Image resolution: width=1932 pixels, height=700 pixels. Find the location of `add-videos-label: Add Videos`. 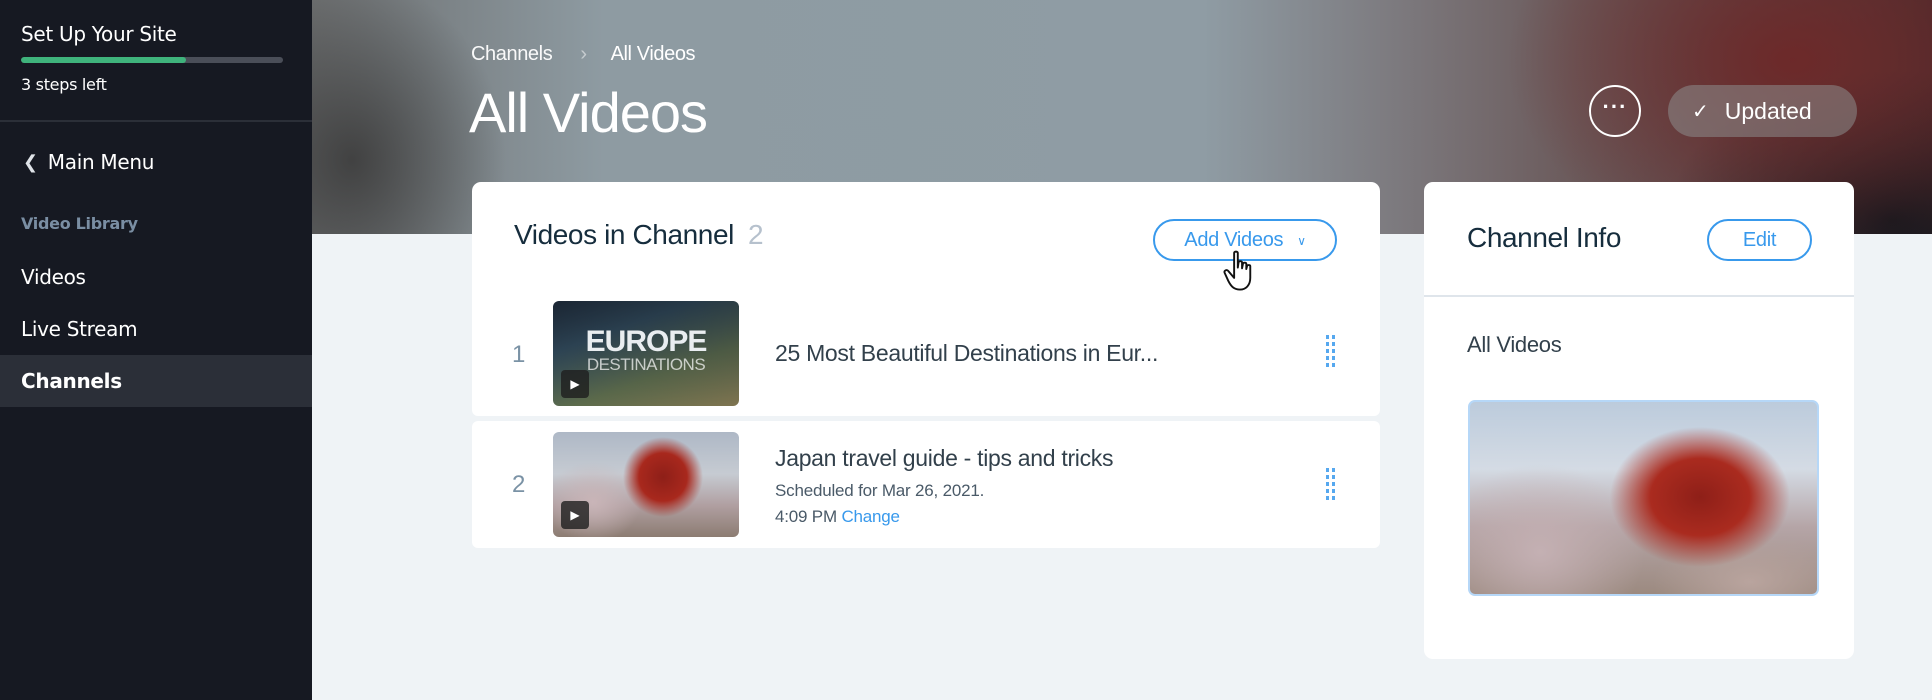

add-videos-label: Add Videos is located at coordinates (1234, 239).